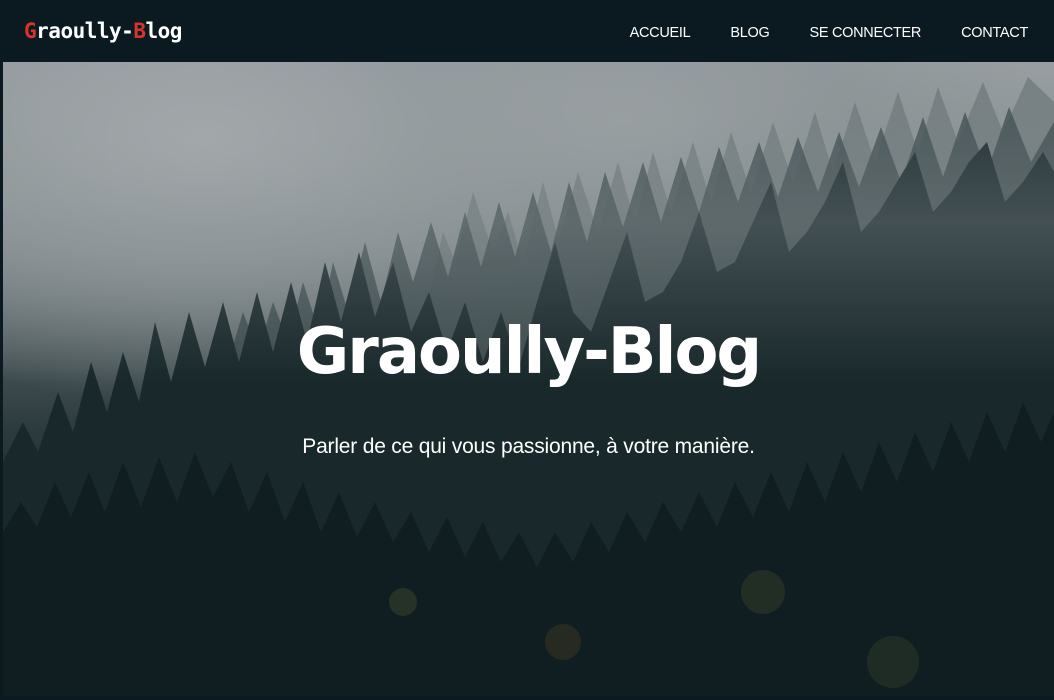 The height and width of the screenshot is (700, 1054). I want to click on nav-link-login: SE CONNECTER, so click(865, 33).